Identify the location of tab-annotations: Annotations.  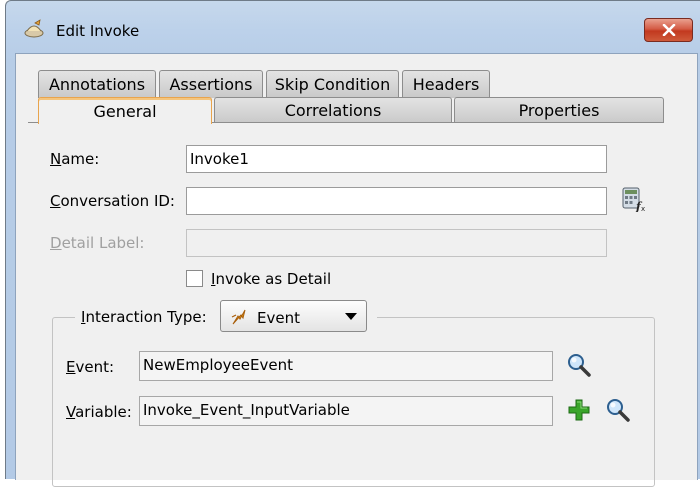
(97, 84).